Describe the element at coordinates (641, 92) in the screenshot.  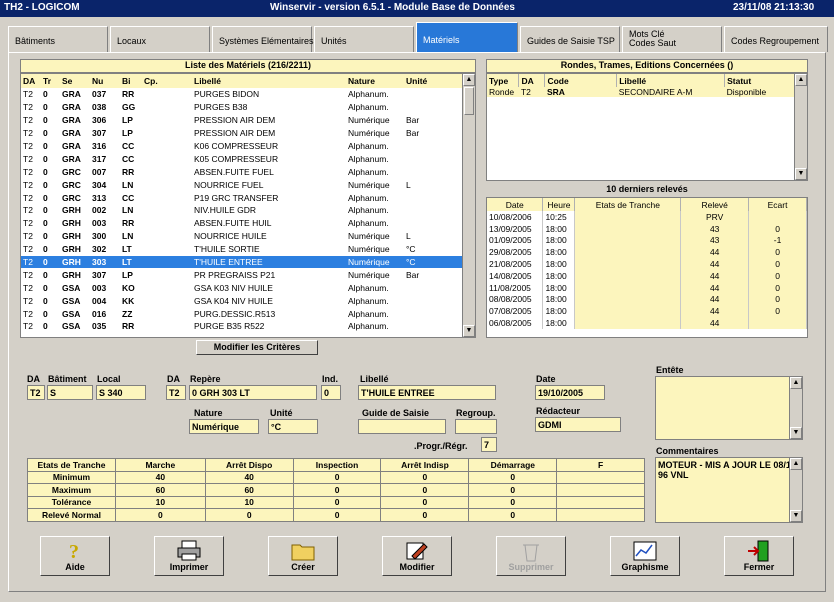
I see `table-row: Ronde T2 SRA SECONDAIRE A-M Disponible` at that location.